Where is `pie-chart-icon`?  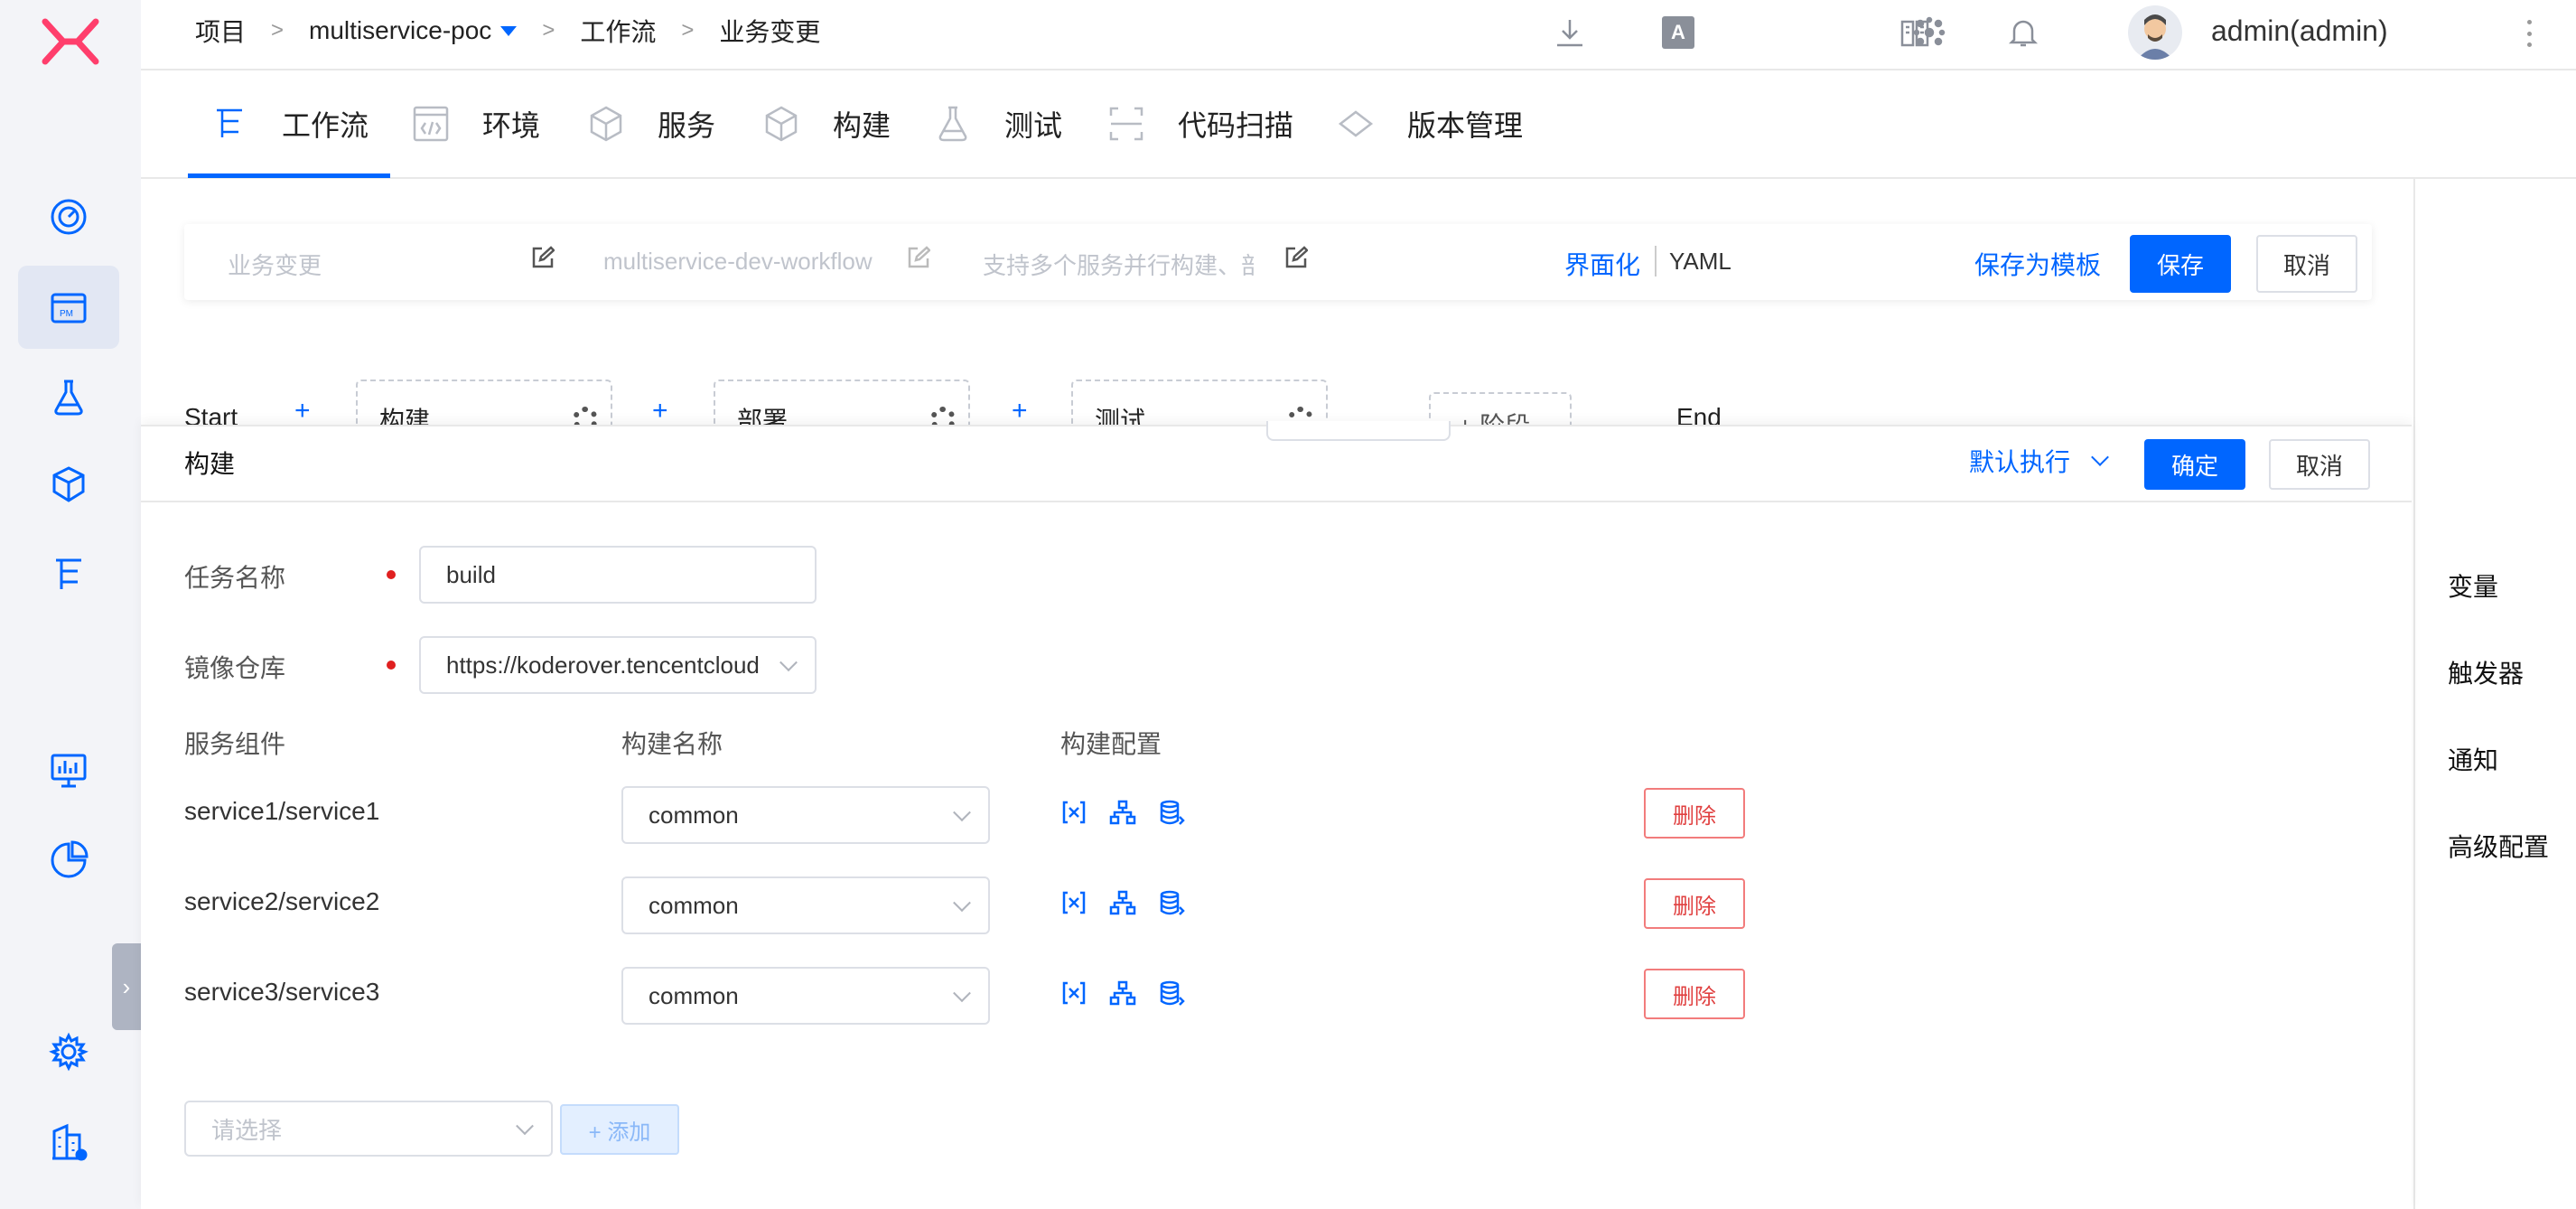
pie-chart-icon is located at coordinates (68, 860).